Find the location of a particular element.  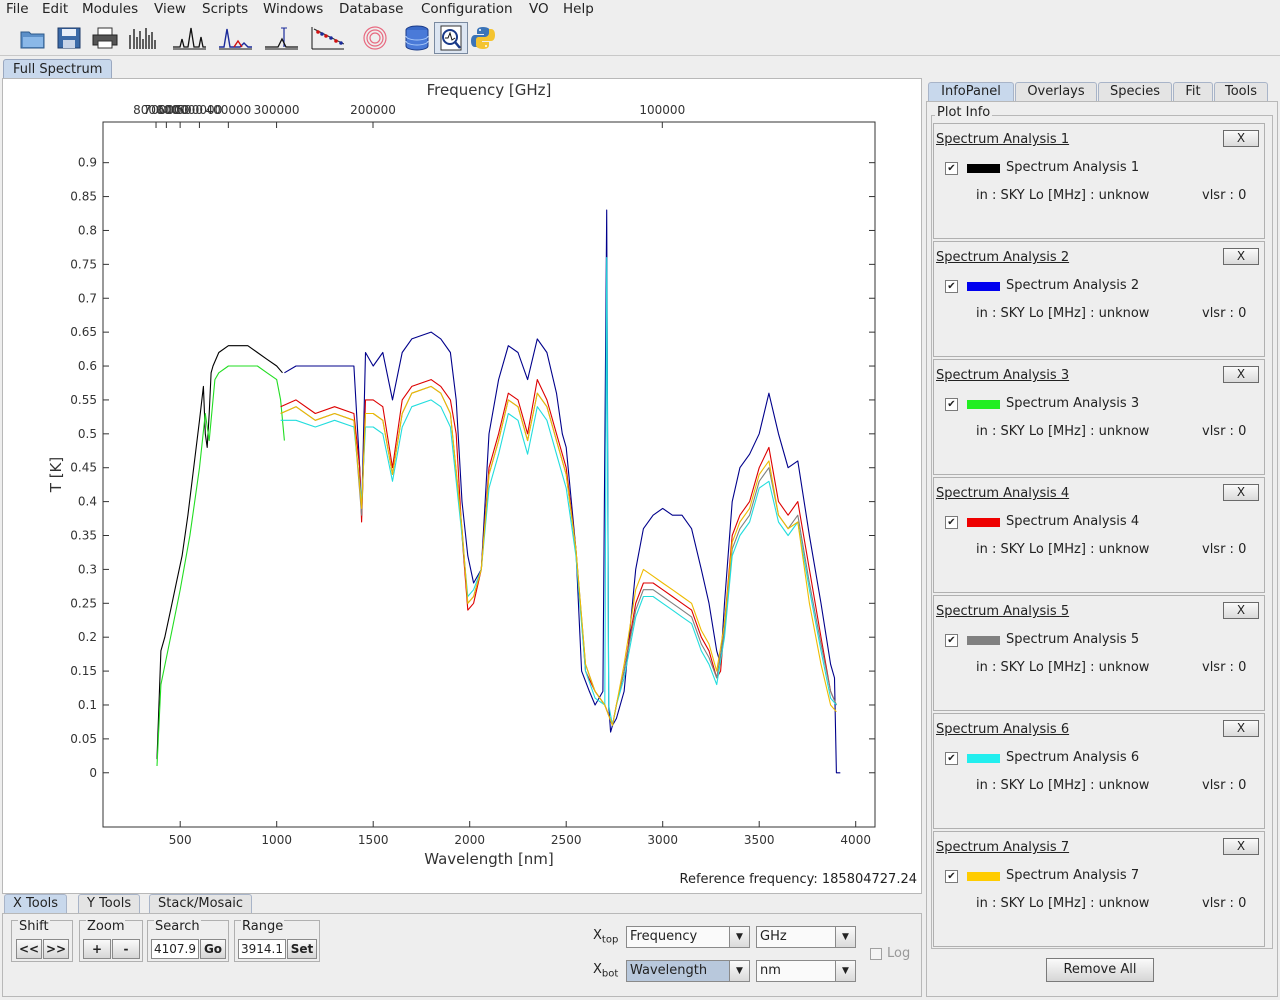

spectrum-analysis-icon is located at coordinates (235, 38).